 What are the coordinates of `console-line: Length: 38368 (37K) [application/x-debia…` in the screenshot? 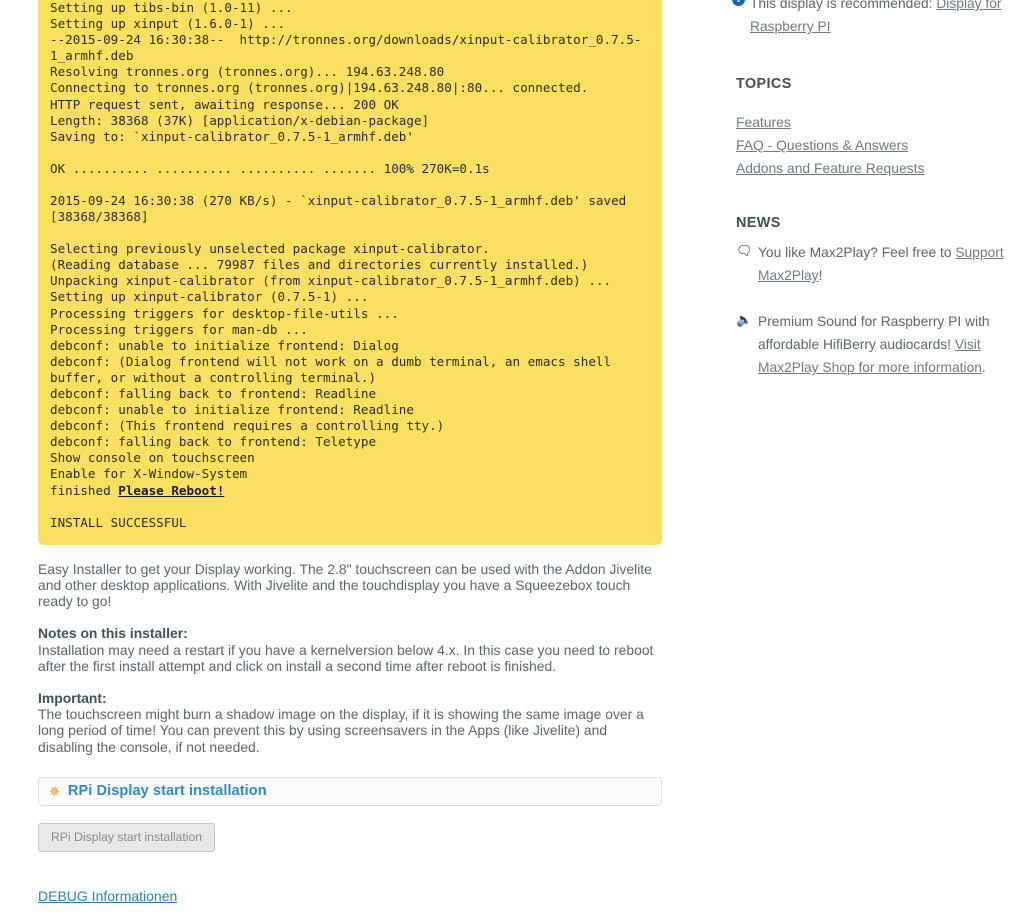 It's located at (240, 120).